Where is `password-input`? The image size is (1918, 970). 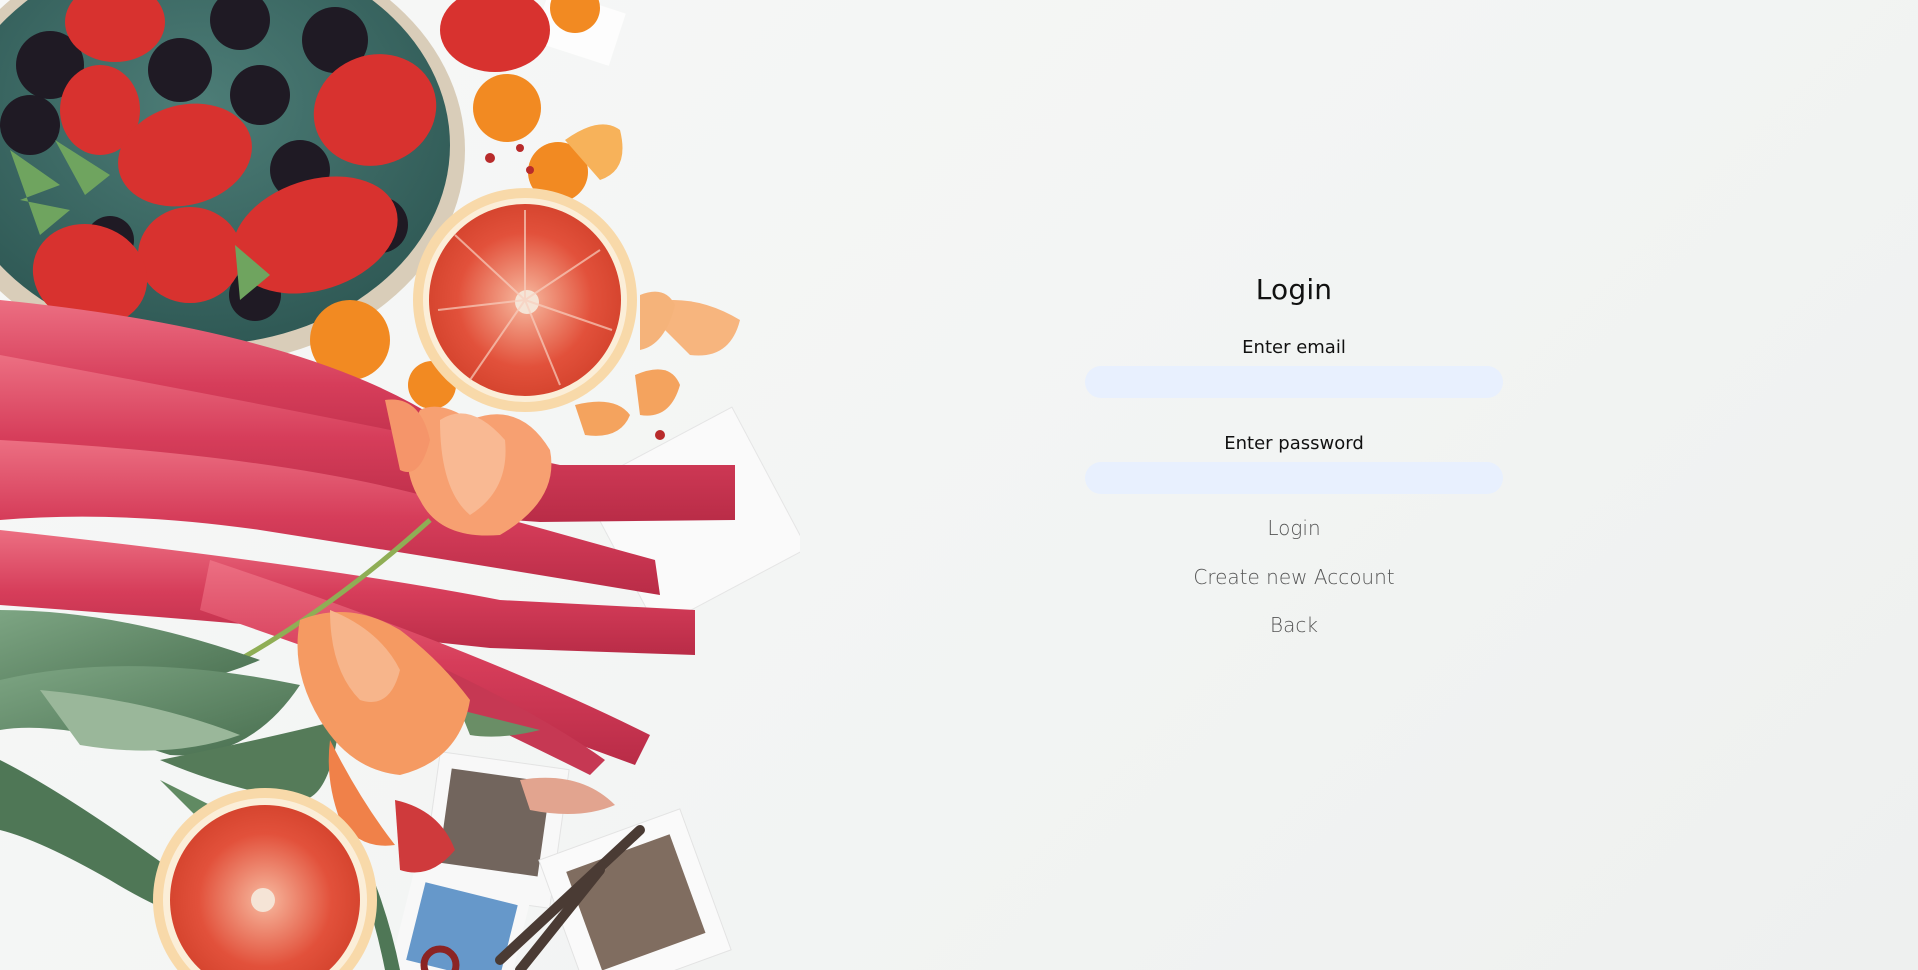 password-input is located at coordinates (1294, 478).